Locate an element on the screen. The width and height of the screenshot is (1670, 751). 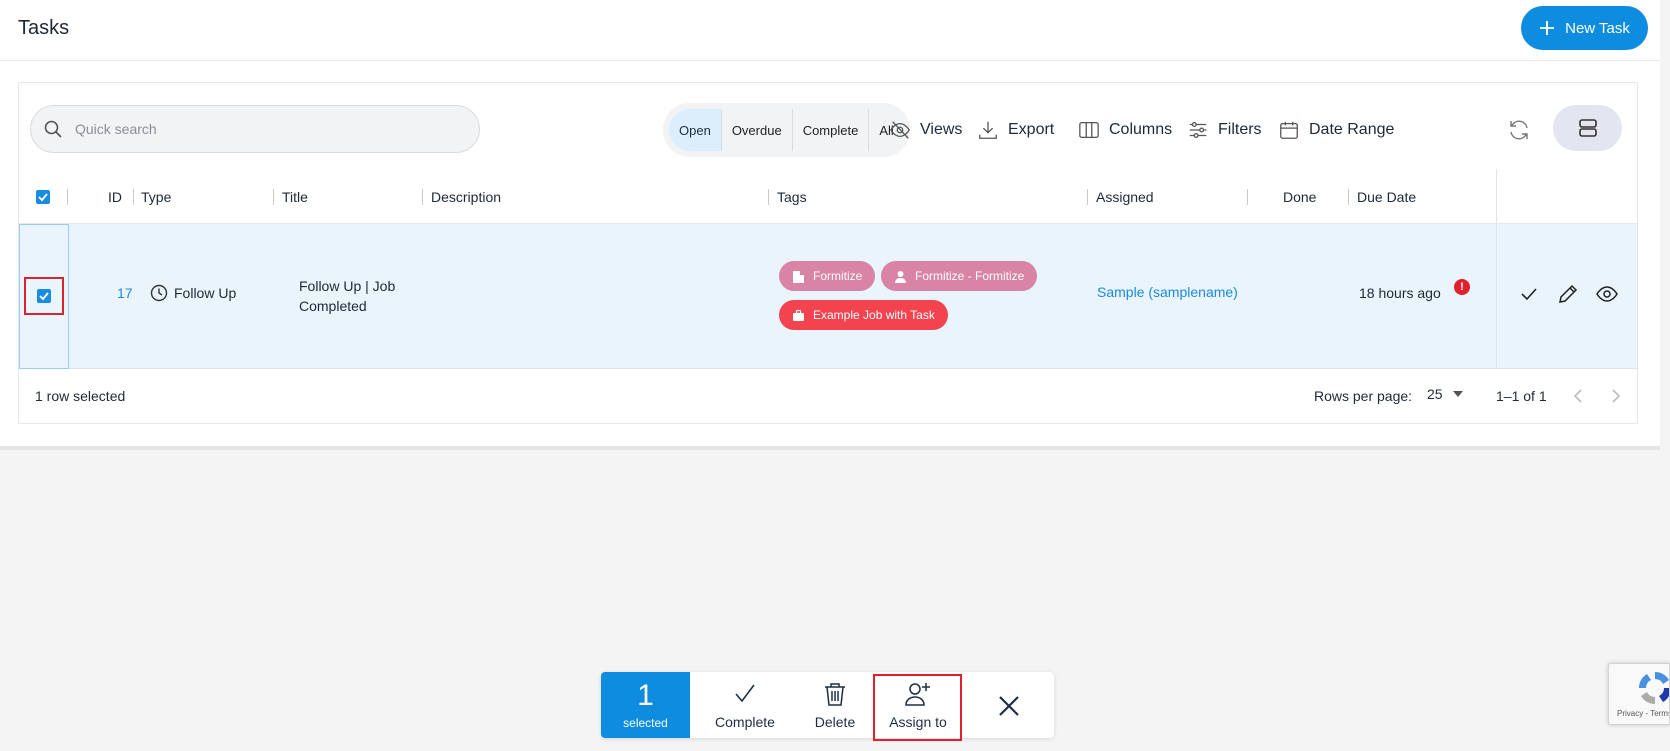
bulk-action-bar: 1 selected Complete Delete Assign to is located at coordinates (827, 705).